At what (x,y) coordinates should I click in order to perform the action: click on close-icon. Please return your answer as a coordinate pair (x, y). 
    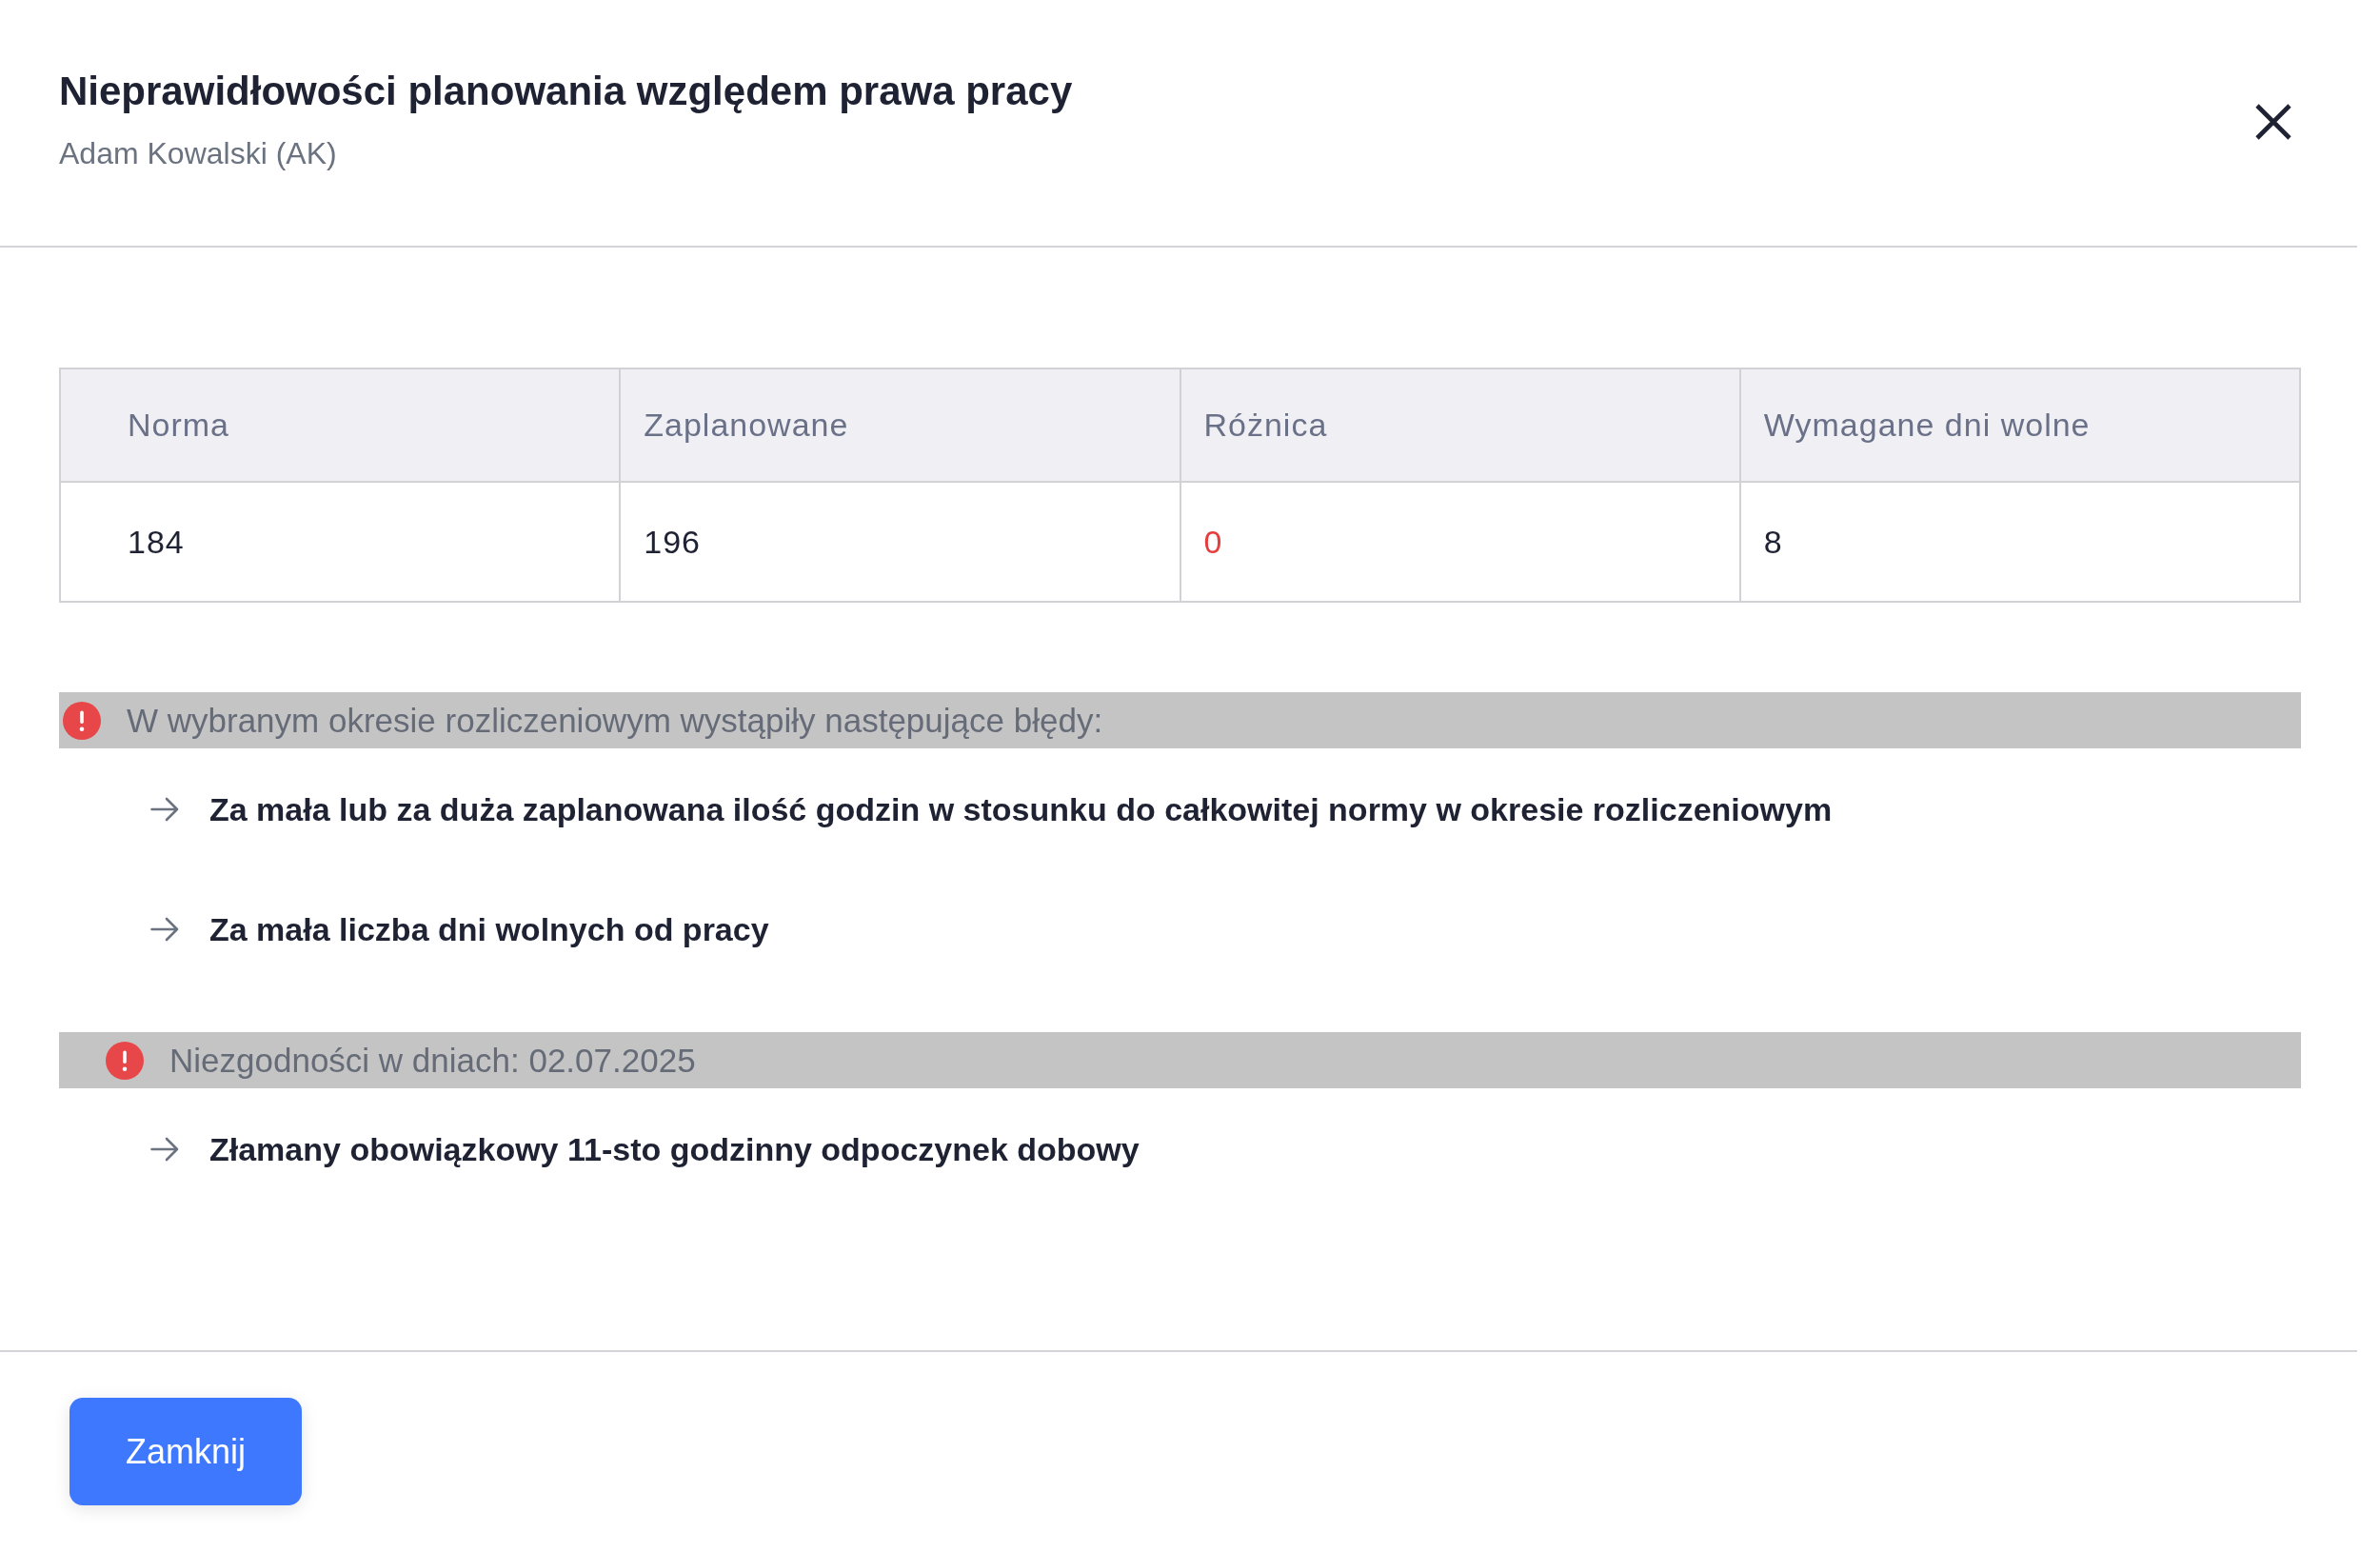
    Looking at the image, I should click on (2273, 122).